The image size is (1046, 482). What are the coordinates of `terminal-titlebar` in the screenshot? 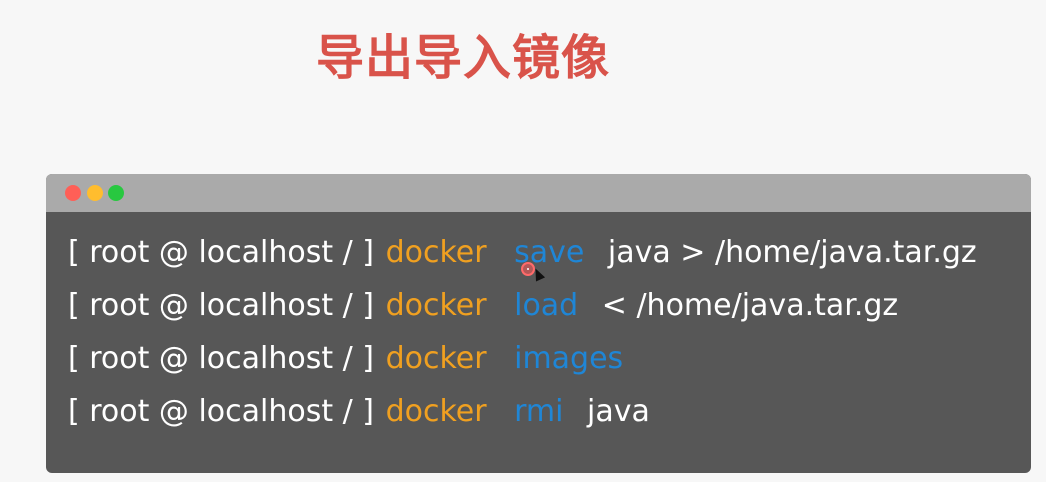 It's located at (538, 193).